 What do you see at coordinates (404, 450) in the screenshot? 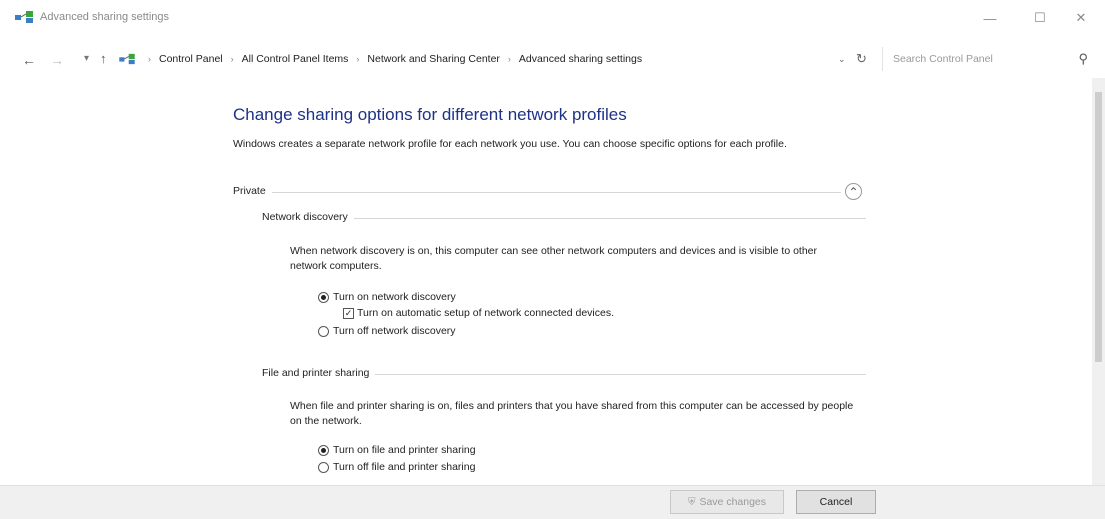
I see `file-sharing-on-label: Turn on file and printer sharing` at bounding box center [404, 450].